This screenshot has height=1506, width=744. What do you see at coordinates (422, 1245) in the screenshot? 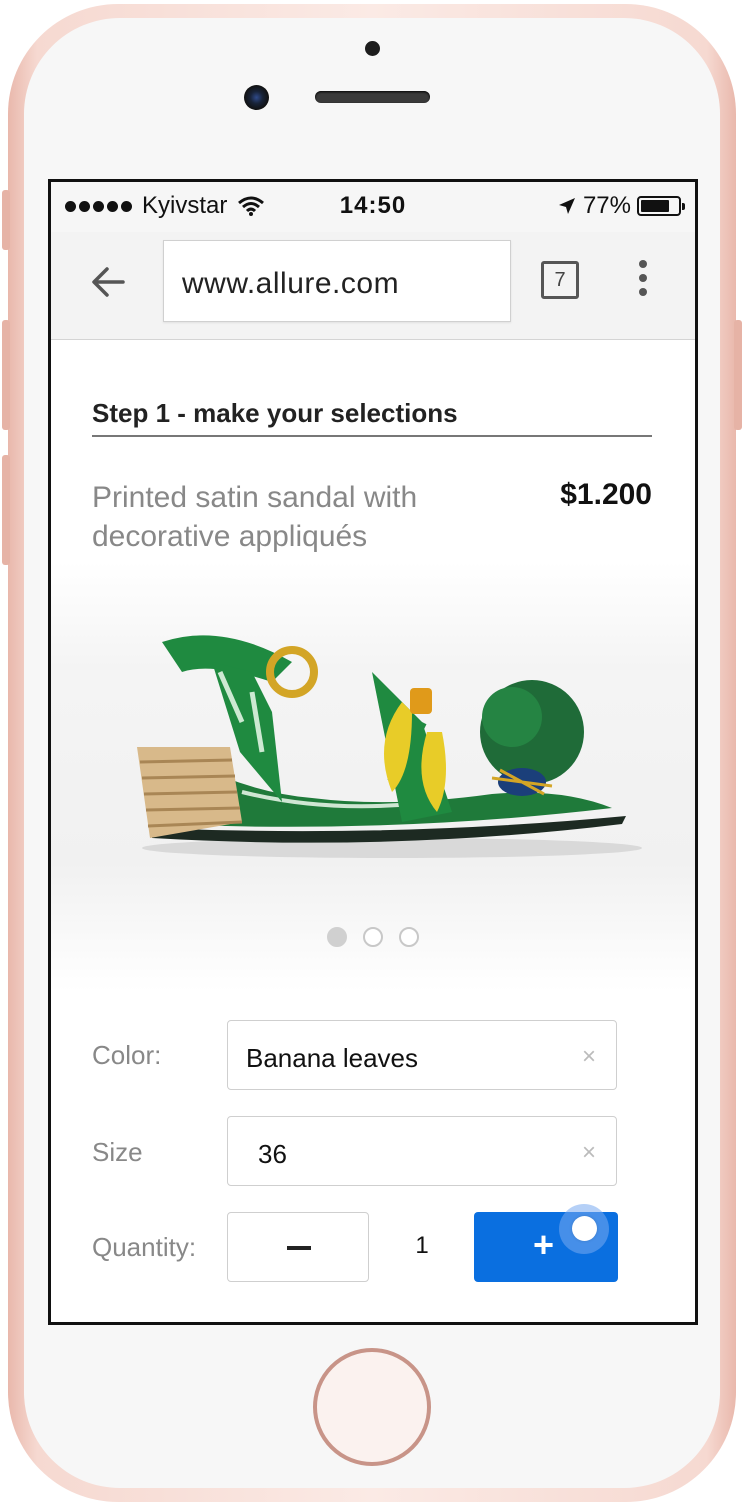
I see `quantity-value: 1` at bounding box center [422, 1245].